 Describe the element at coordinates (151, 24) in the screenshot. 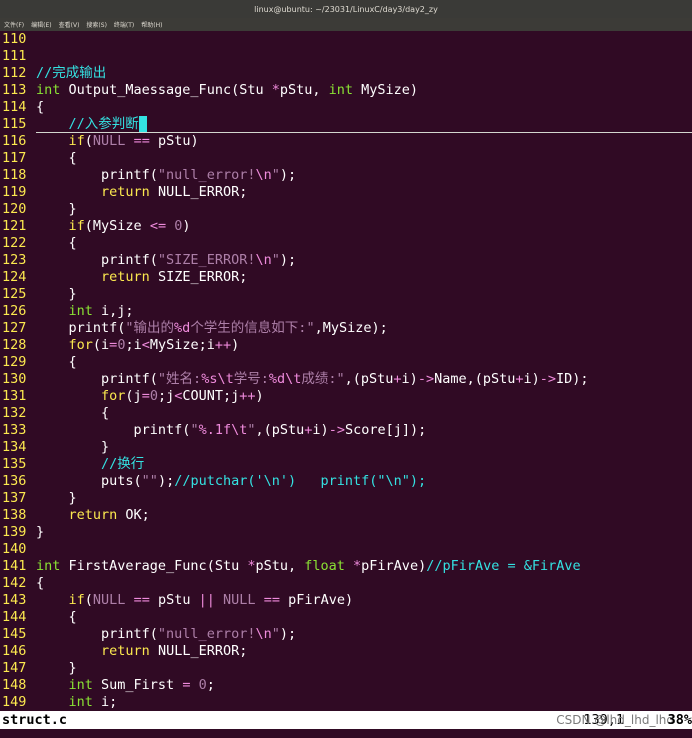

I see `menu-help: 帮助(H)` at that location.